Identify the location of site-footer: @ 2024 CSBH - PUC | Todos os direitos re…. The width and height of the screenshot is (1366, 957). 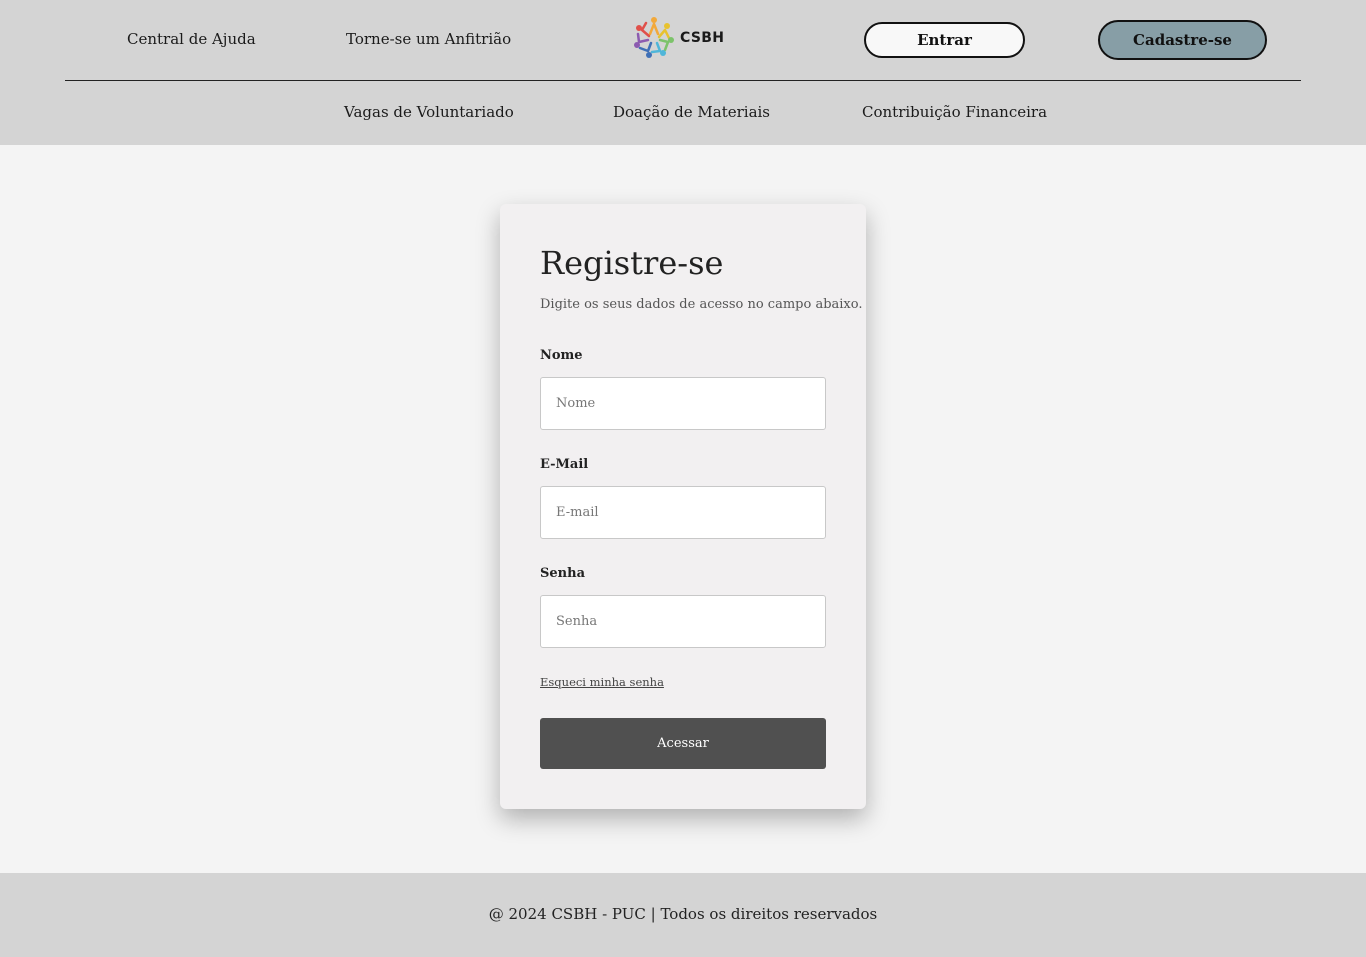
(683, 915).